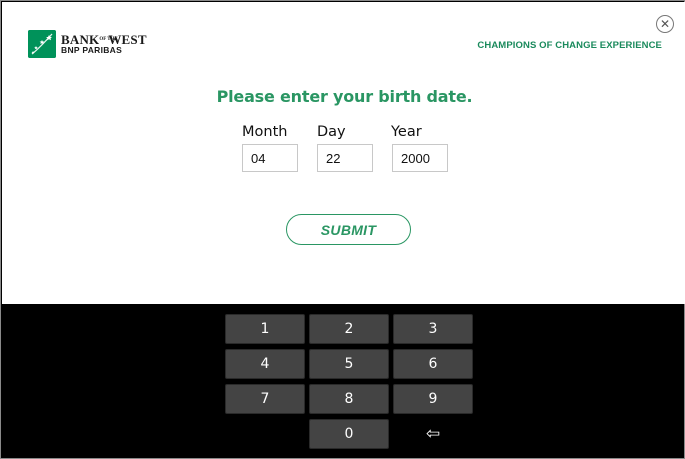  I want to click on submit-button: SUBMIT, so click(348, 229).